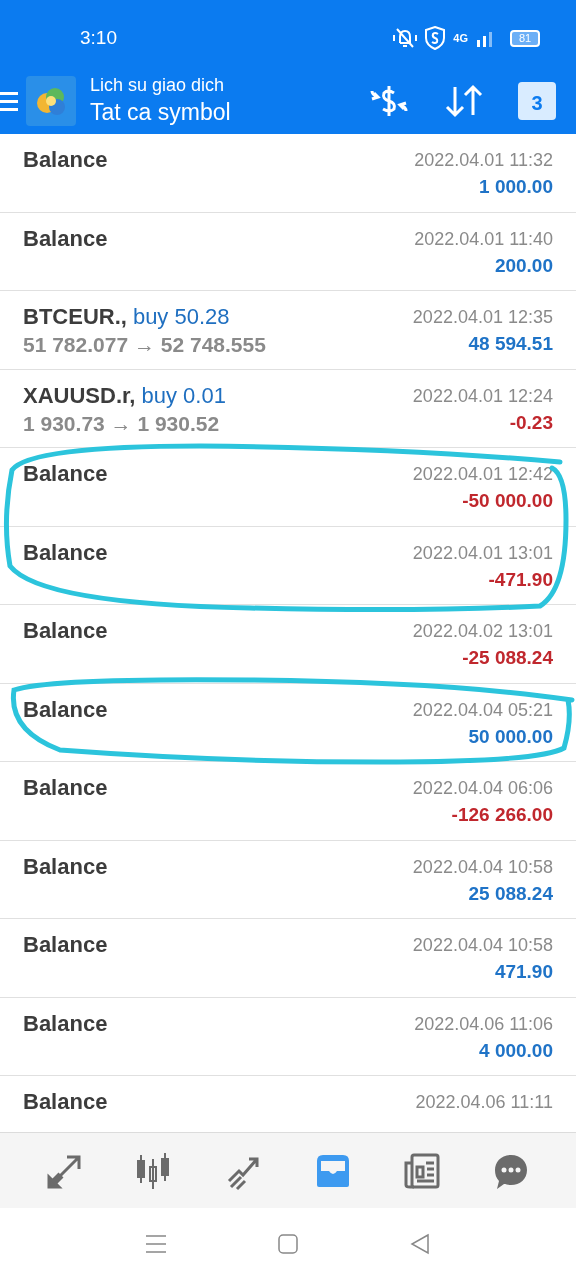 Image resolution: width=576 pixels, height=1280 pixels. What do you see at coordinates (520, 579) in the screenshot?
I see `row-amount: -471.90` at bounding box center [520, 579].